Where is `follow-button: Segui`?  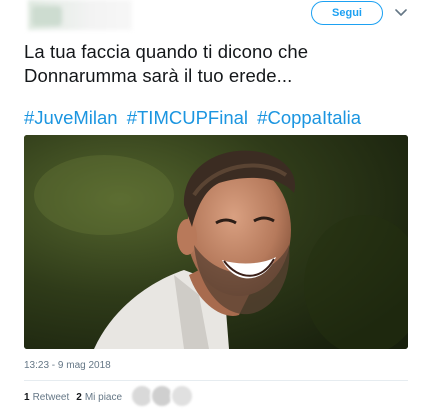
follow-button: Segui is located at coordinates (347, 13).